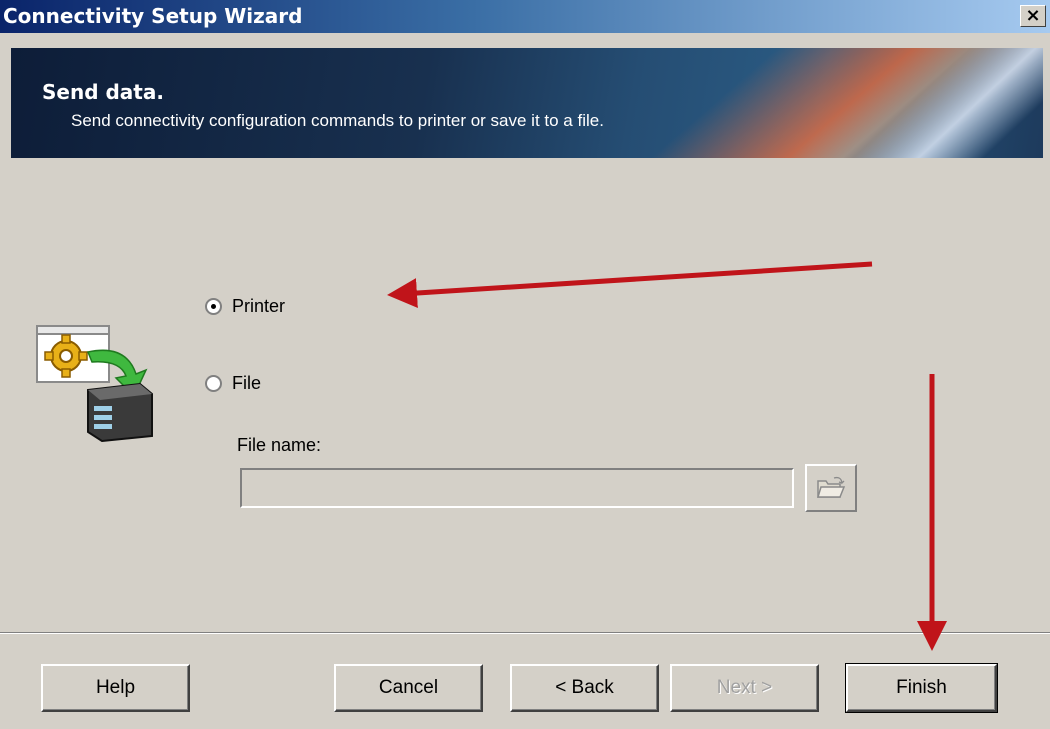  I want to click on config-to-printer-icon, so click(94, 383).